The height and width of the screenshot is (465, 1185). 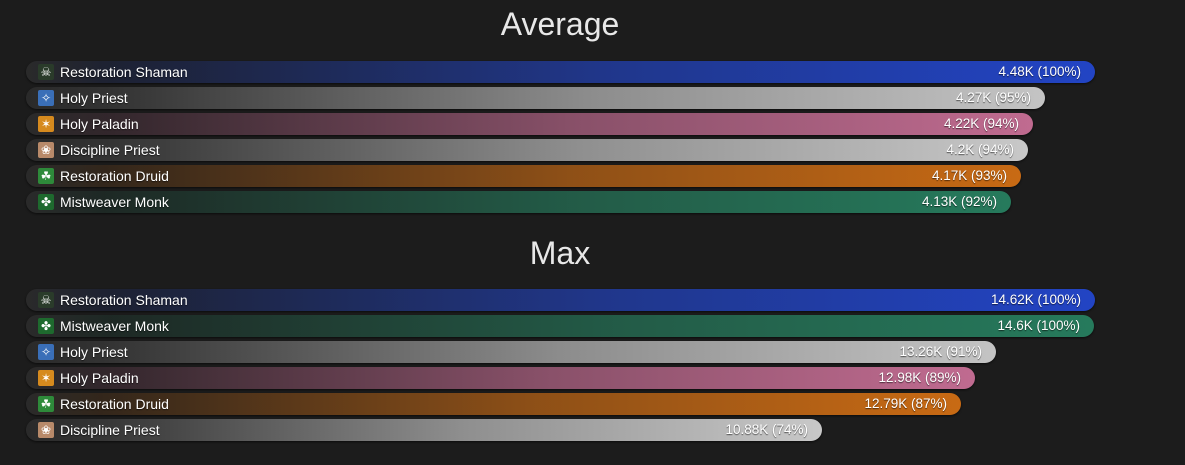 I want to click on average-bar-value: 4.27K (95%), so click(x=993, y=97).